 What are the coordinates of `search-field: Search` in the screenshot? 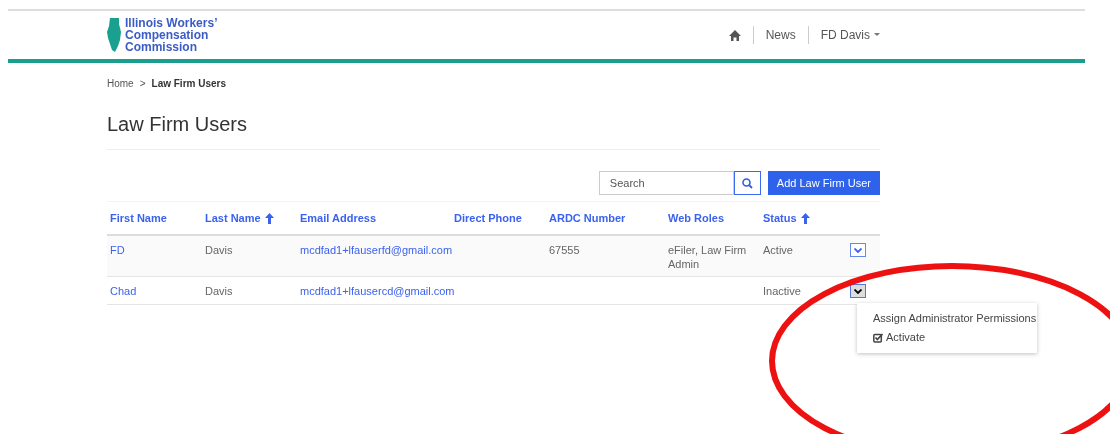 It's located at (666, 183).